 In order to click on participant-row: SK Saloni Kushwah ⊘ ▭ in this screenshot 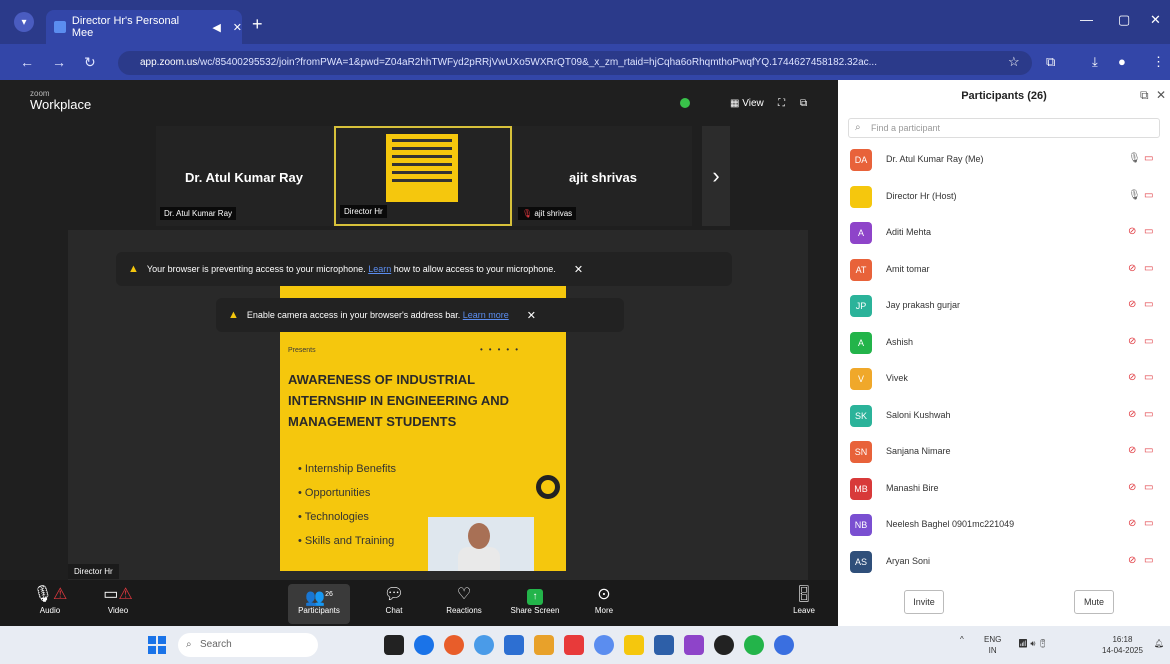, I will do `click(1004, 417)`.